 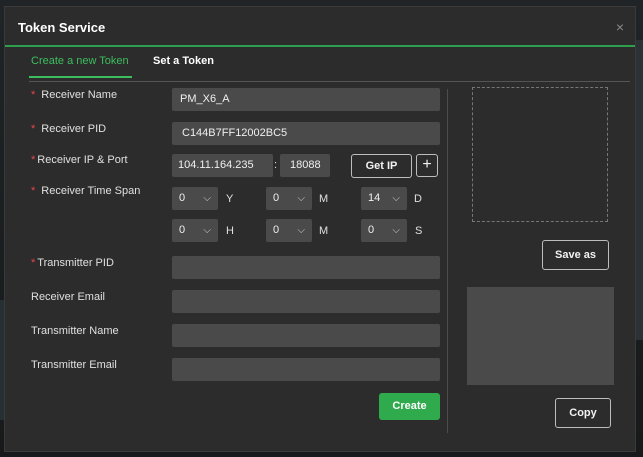 I want to click on days-select: 14 ⌵, so click(x=384, y=198).